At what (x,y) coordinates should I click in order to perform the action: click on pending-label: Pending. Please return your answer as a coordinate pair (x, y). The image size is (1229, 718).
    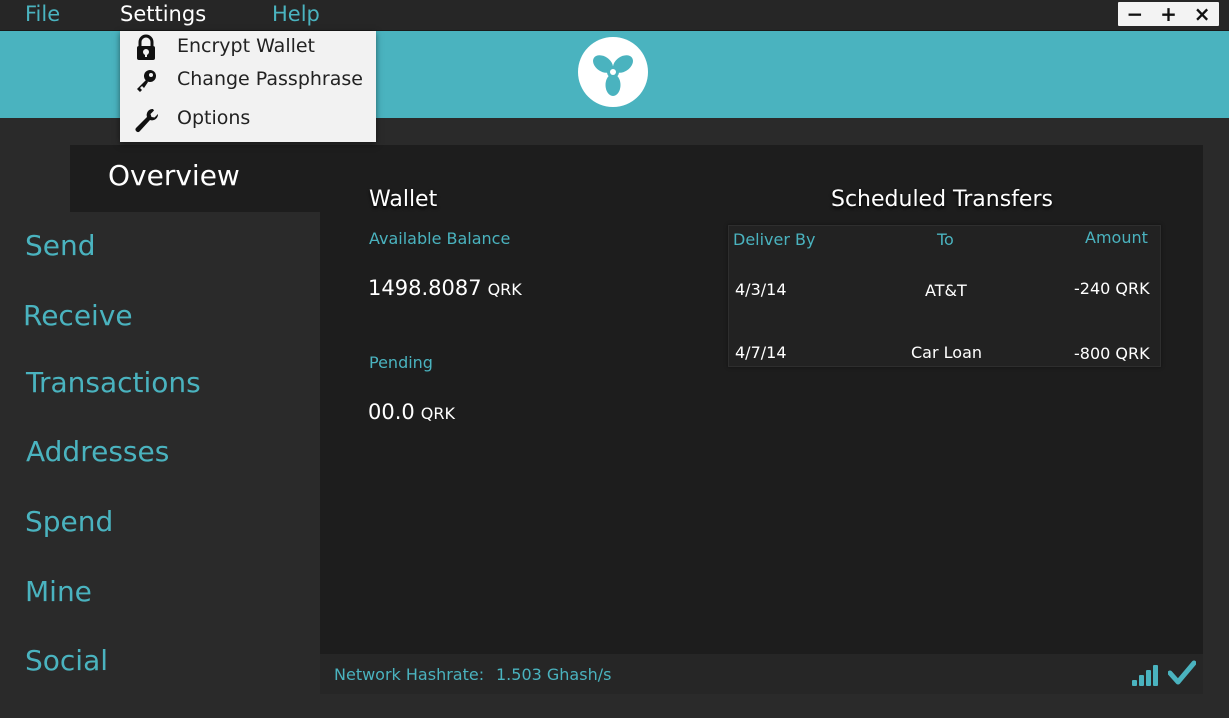
    Looking at the image, I should click on (401, 362).